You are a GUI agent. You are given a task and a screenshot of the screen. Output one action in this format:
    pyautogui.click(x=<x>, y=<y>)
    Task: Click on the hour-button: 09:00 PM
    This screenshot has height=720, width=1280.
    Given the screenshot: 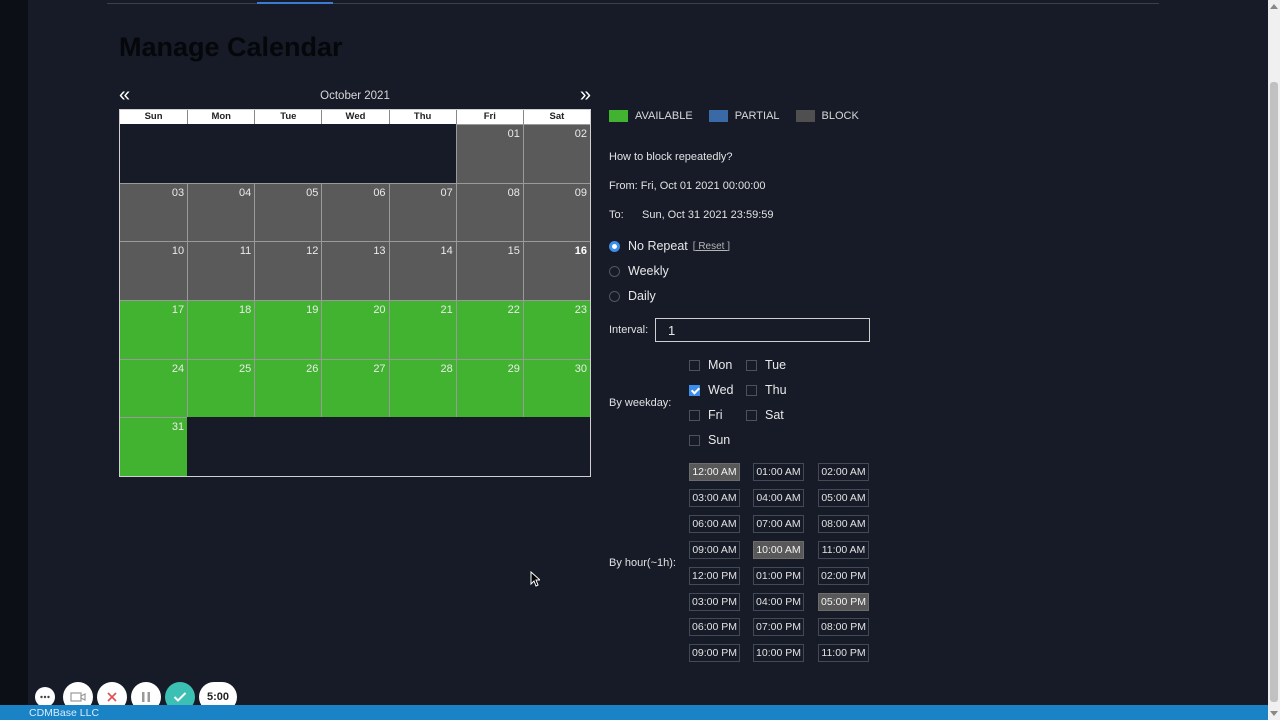 What is the action you would take?
    pyautogui.click(x=714, y=653)
    